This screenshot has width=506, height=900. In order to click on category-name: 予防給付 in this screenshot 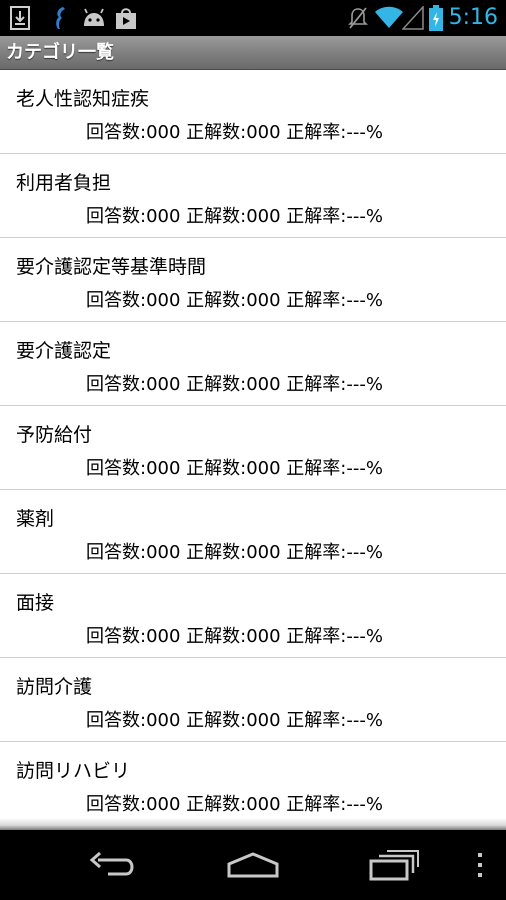, I will do `click(54, 435)`.